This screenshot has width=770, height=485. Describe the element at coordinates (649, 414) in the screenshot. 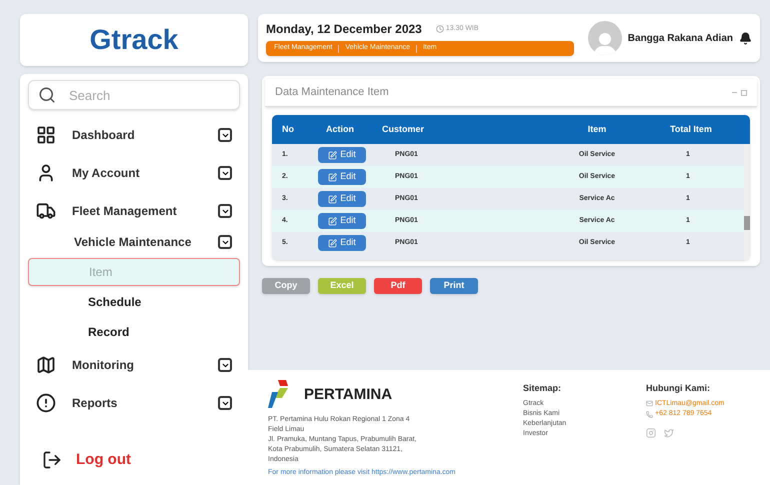

I see `phone-icon` at that location.